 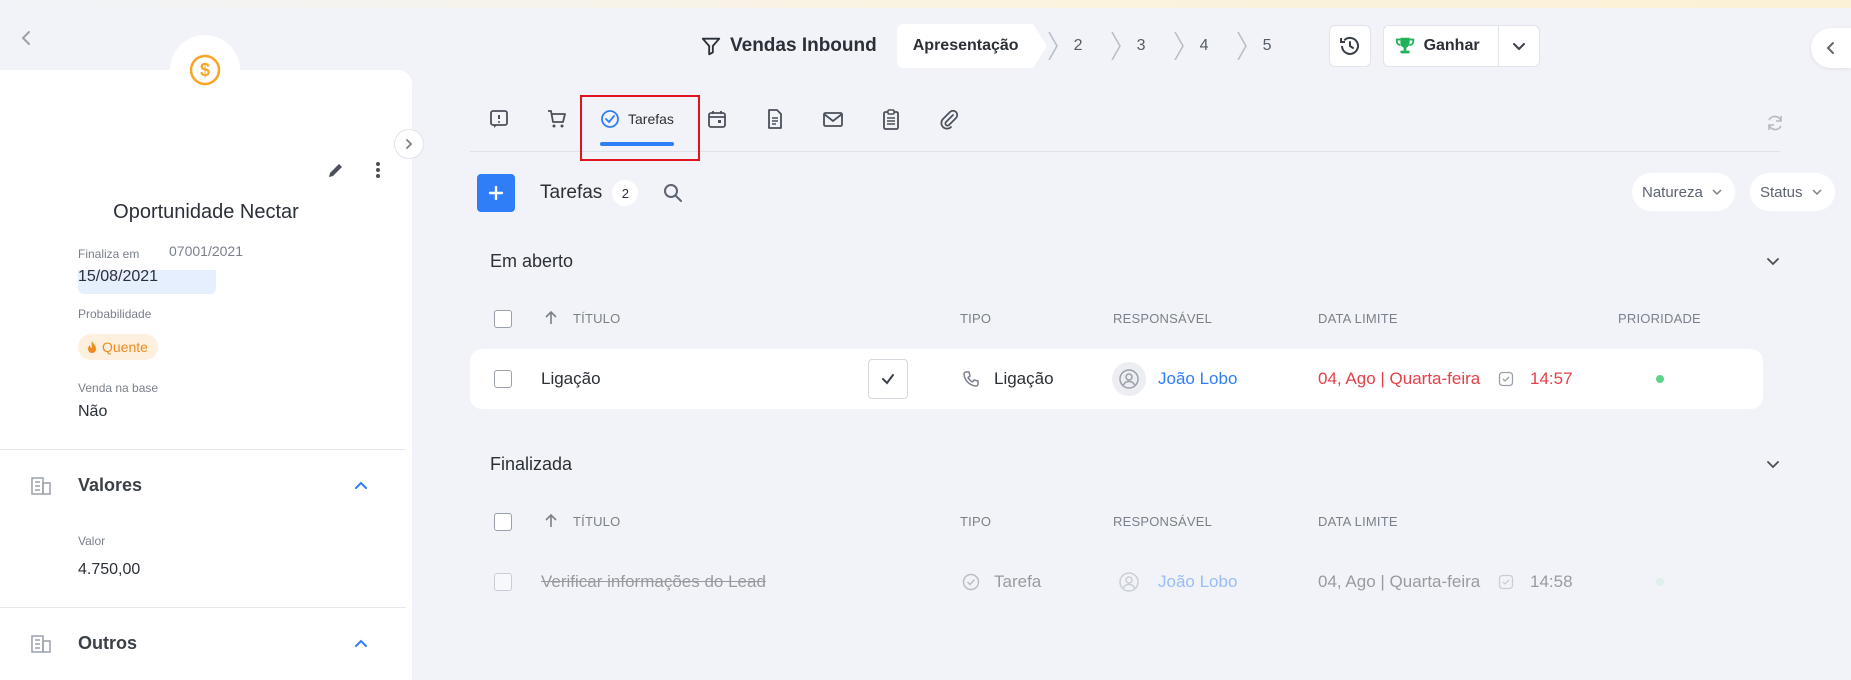 I want to click on tasks-count-badge: 2, so click(x=625, y=193).